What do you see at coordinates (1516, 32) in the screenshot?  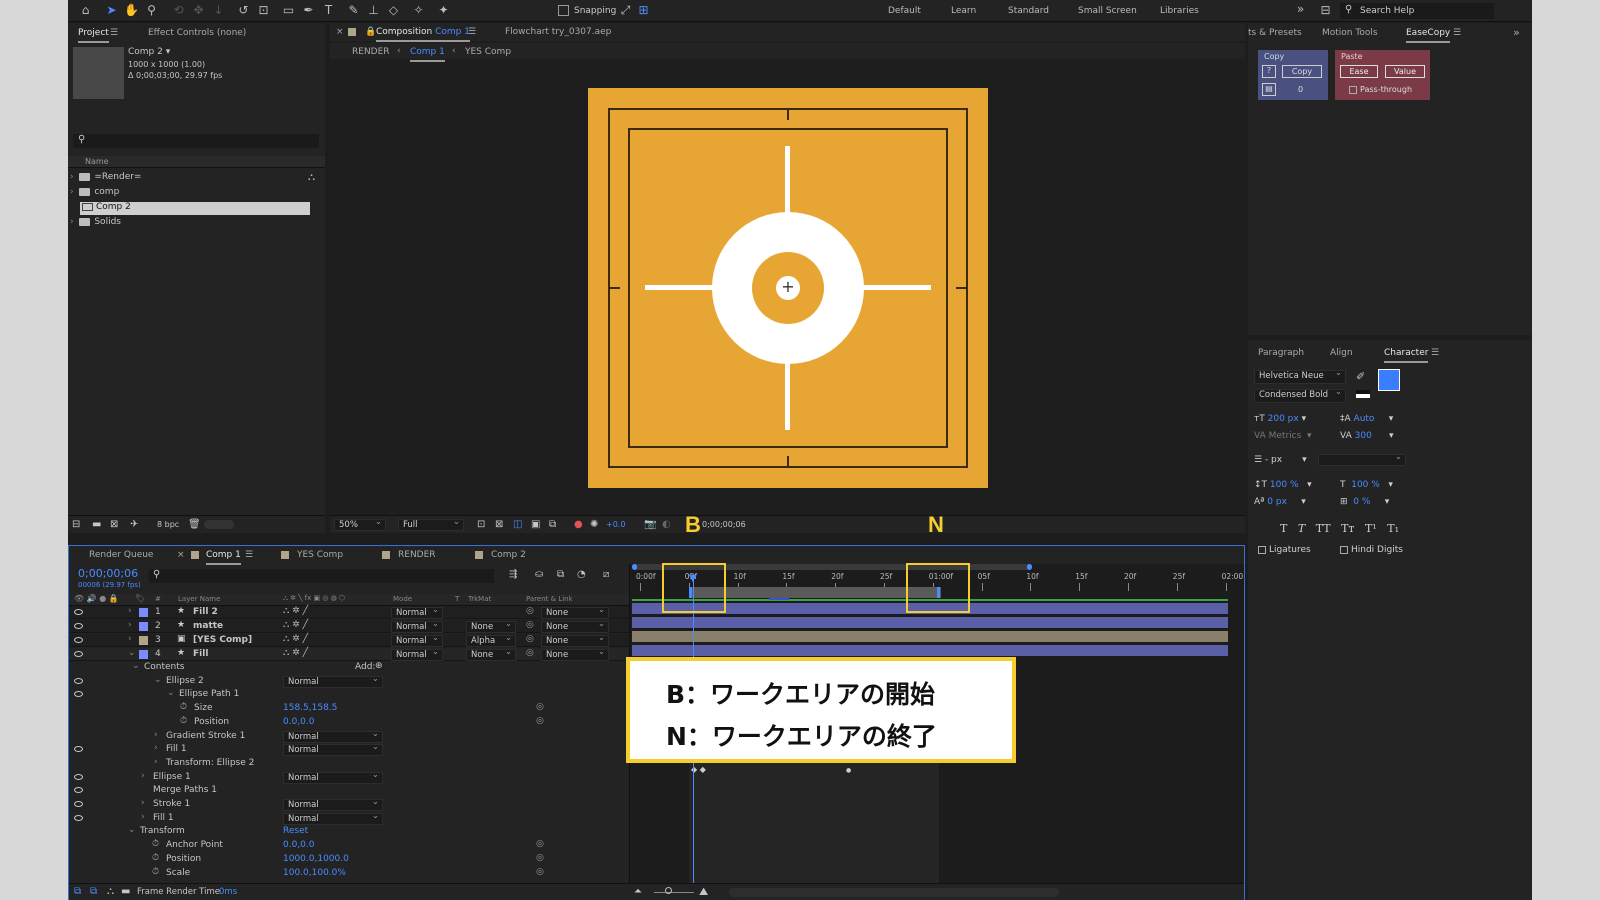 I see `more-panels-icon: »` at bounding box center [1516, 32].